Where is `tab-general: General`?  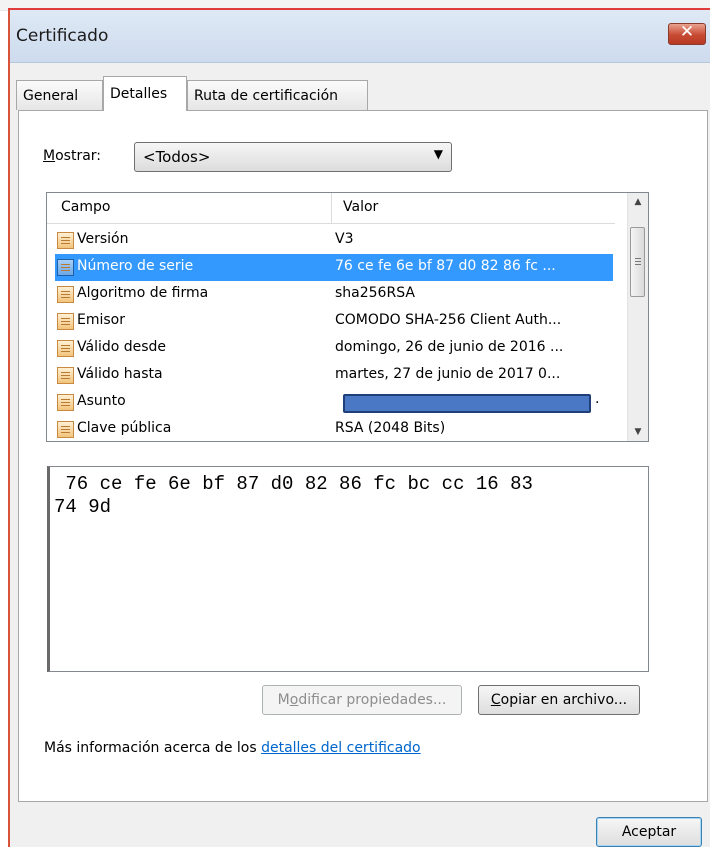
tab-general: General is located at coordinates (59, 95).